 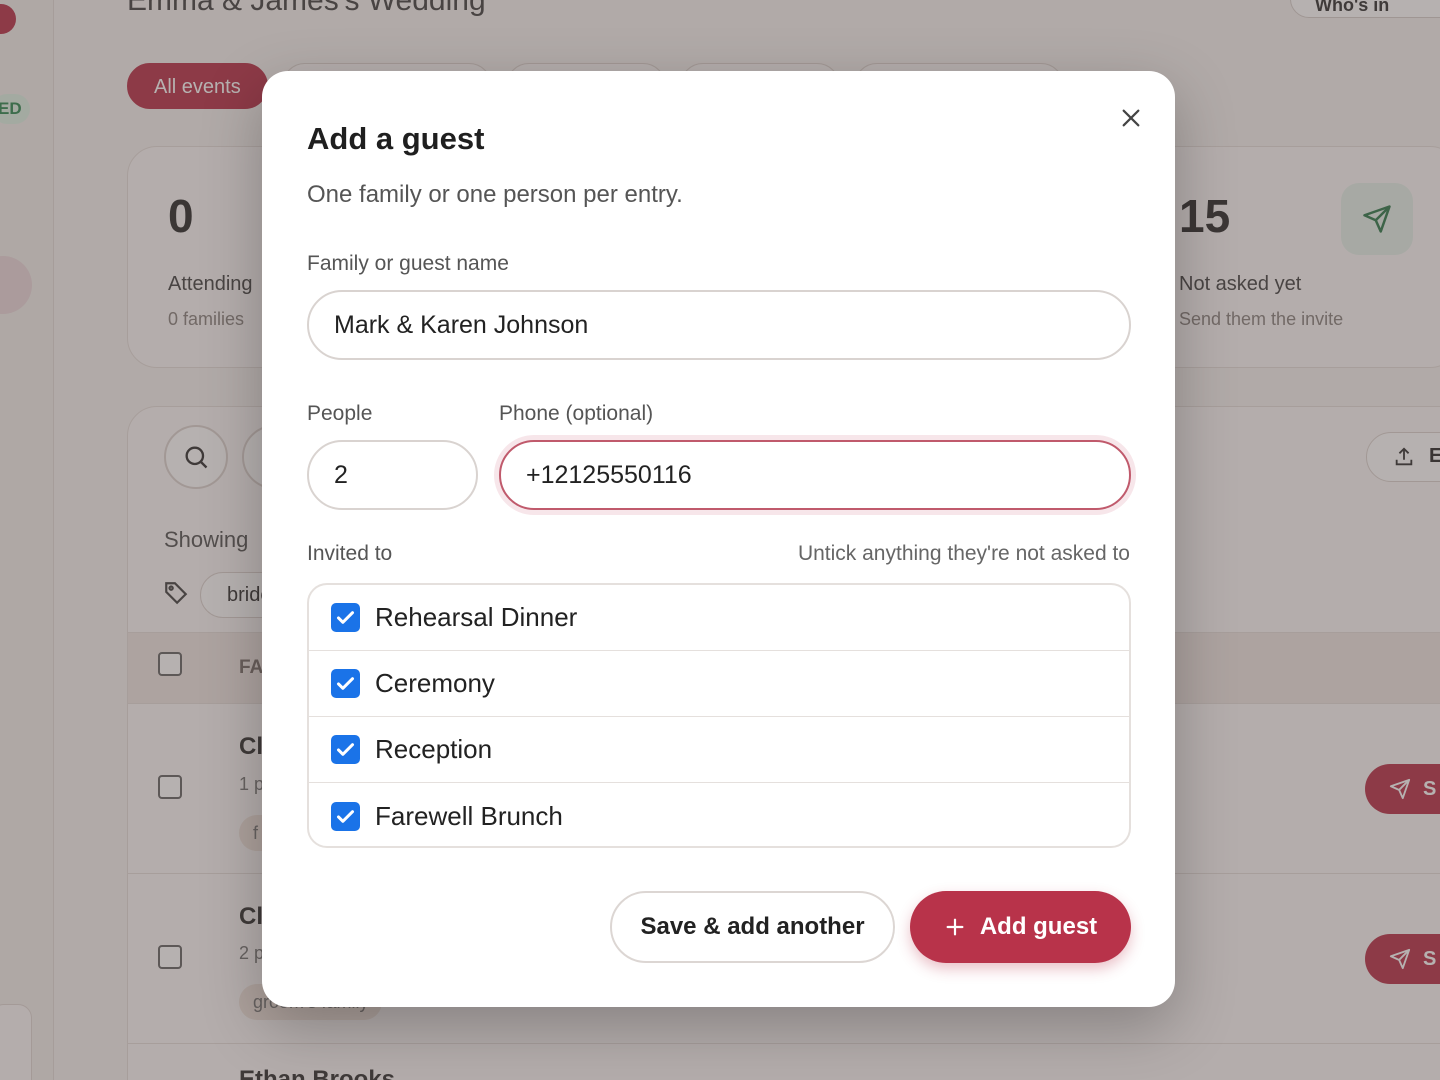 What do you see at coordinates (955, 927) in the screenshot?
I see `plus-icon` at bounding box center [955, 927].